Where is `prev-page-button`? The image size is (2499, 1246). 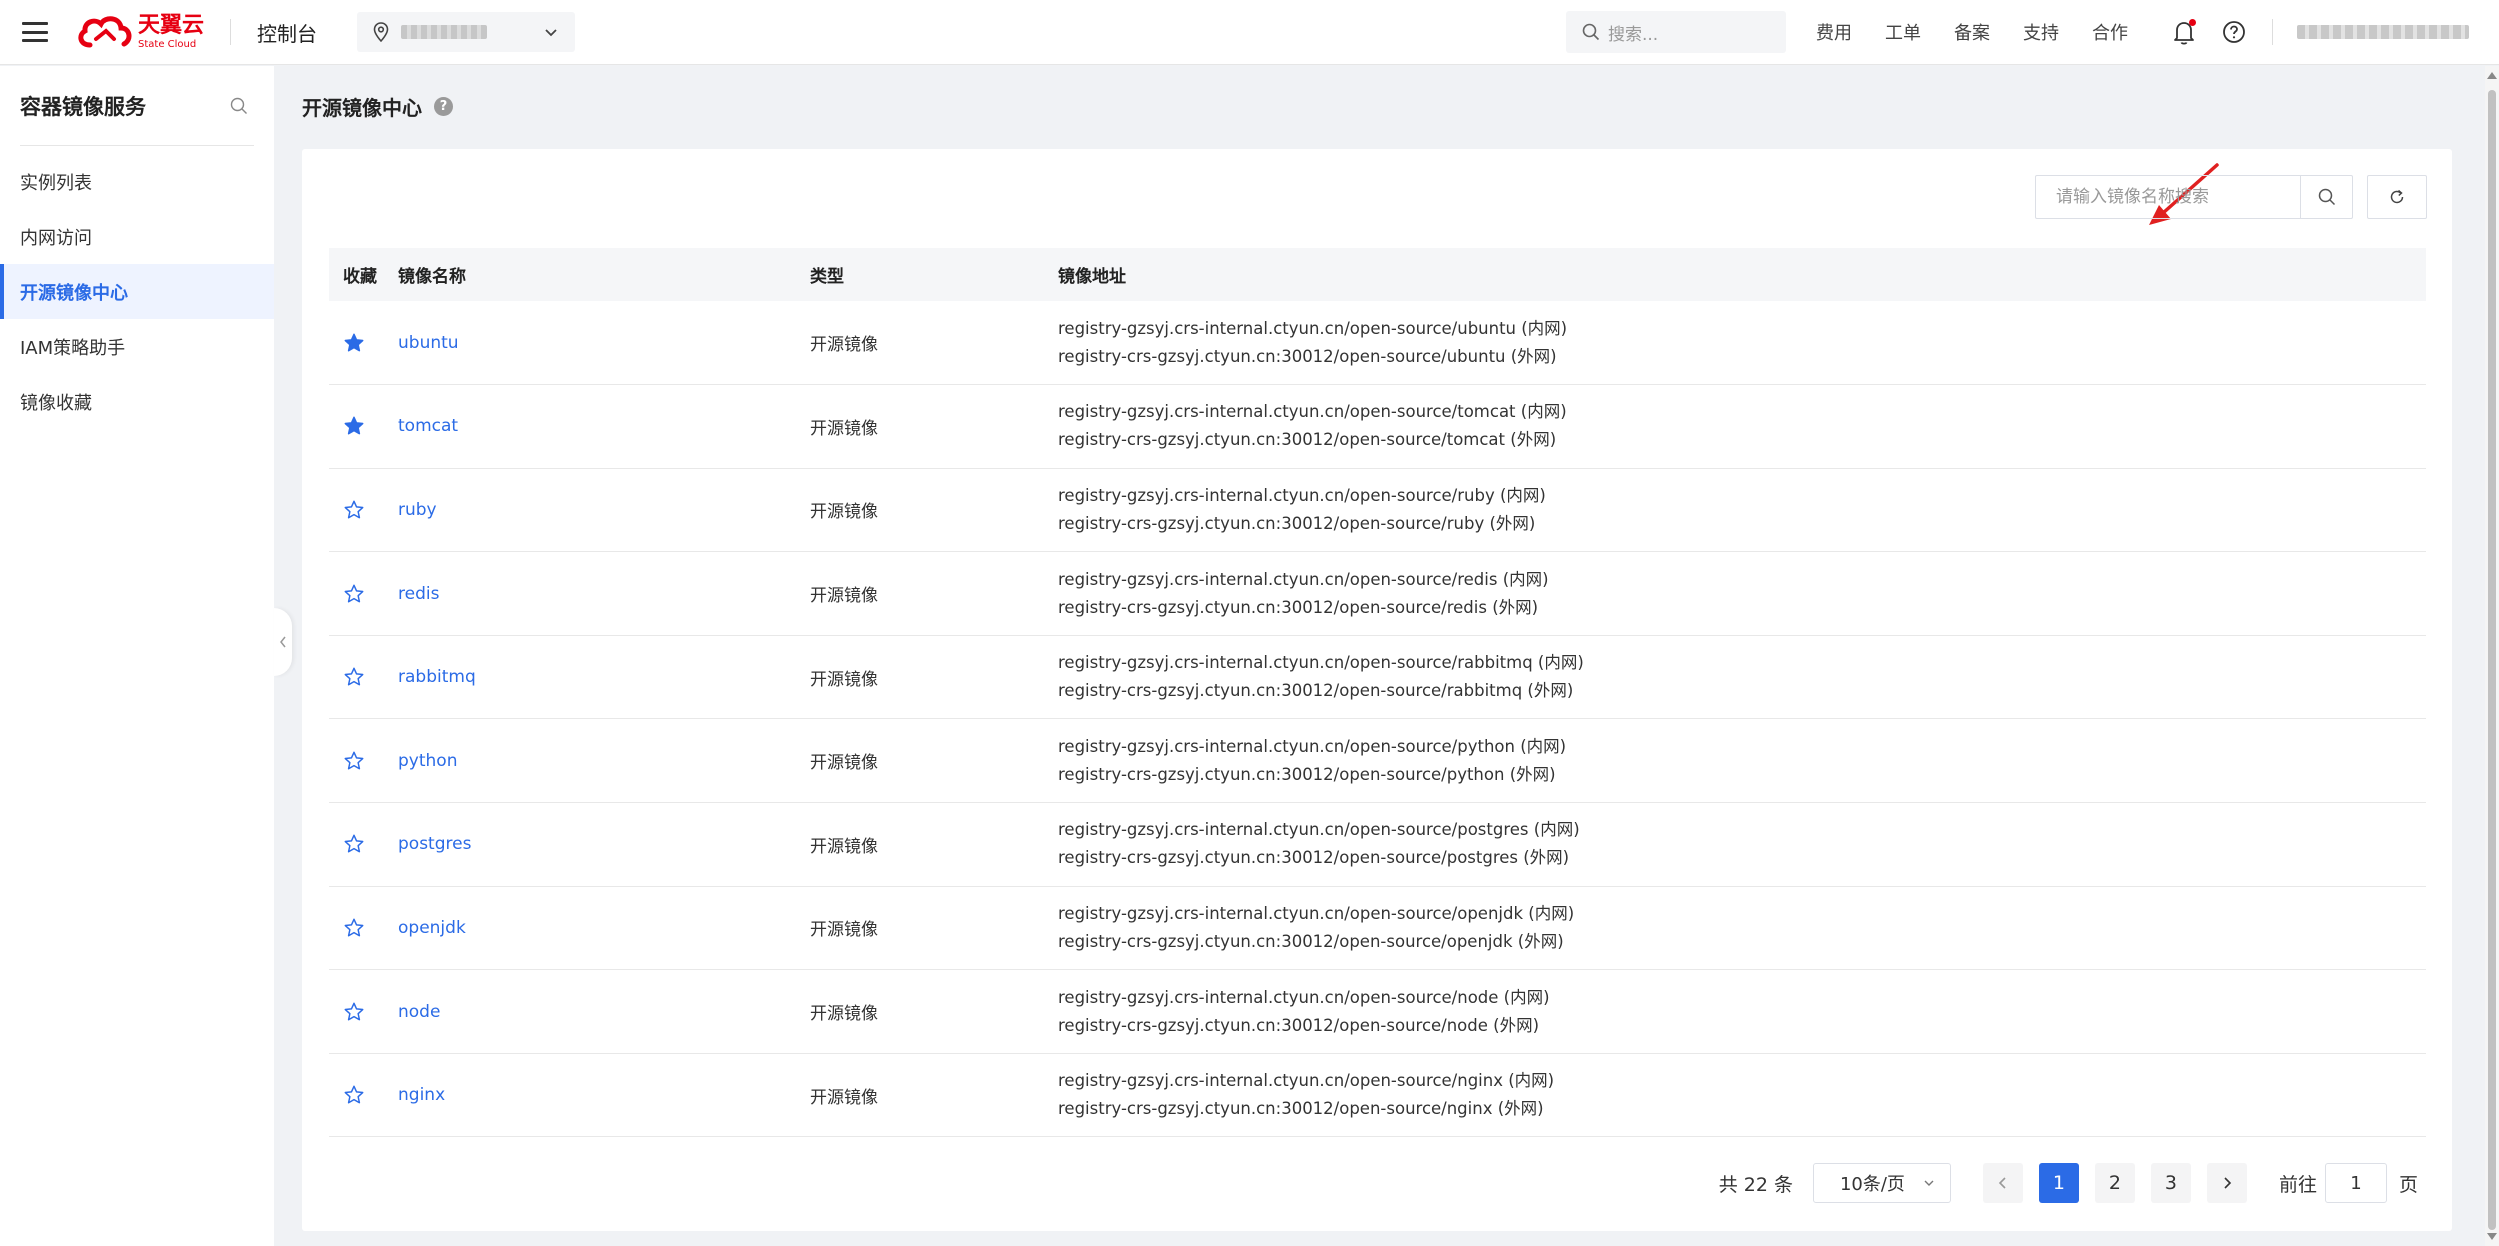
prev-page-button is located at coordinates (2002, 1183).